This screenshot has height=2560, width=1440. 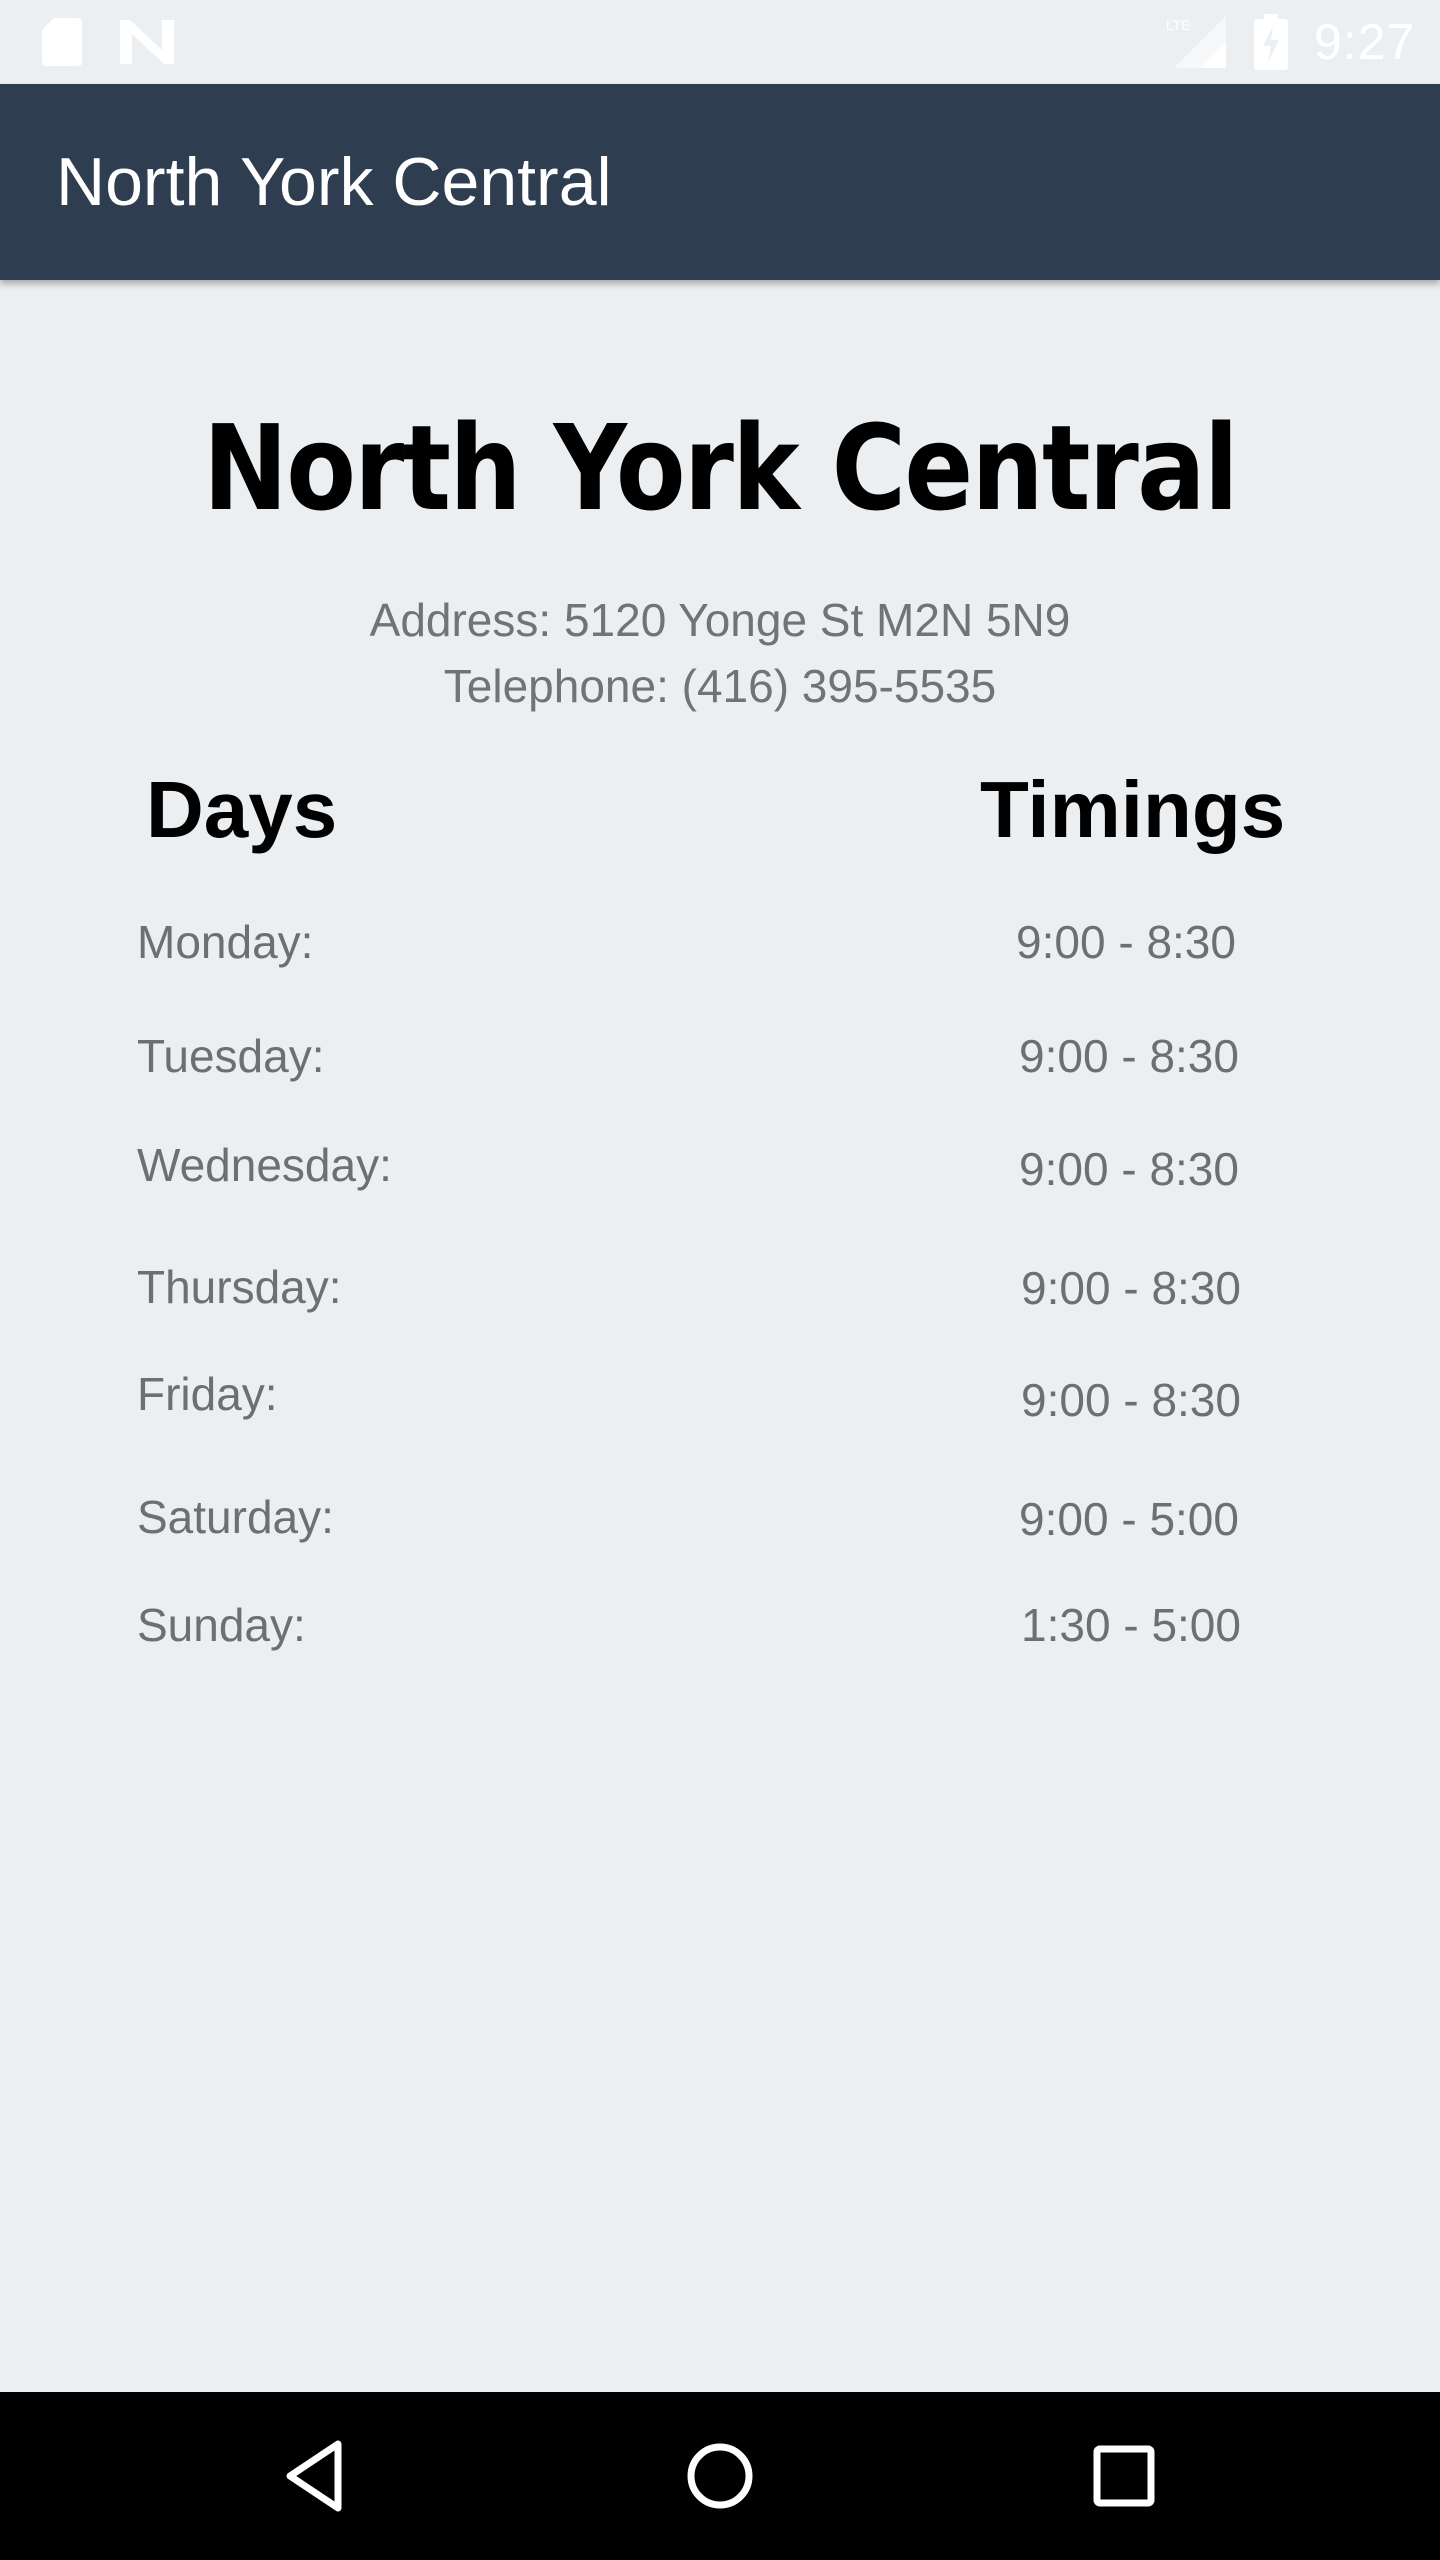 What do you see at coordinates (147, 42) in the screenshot?
I see `n-notification-icon` at bounding box center [147, 42].